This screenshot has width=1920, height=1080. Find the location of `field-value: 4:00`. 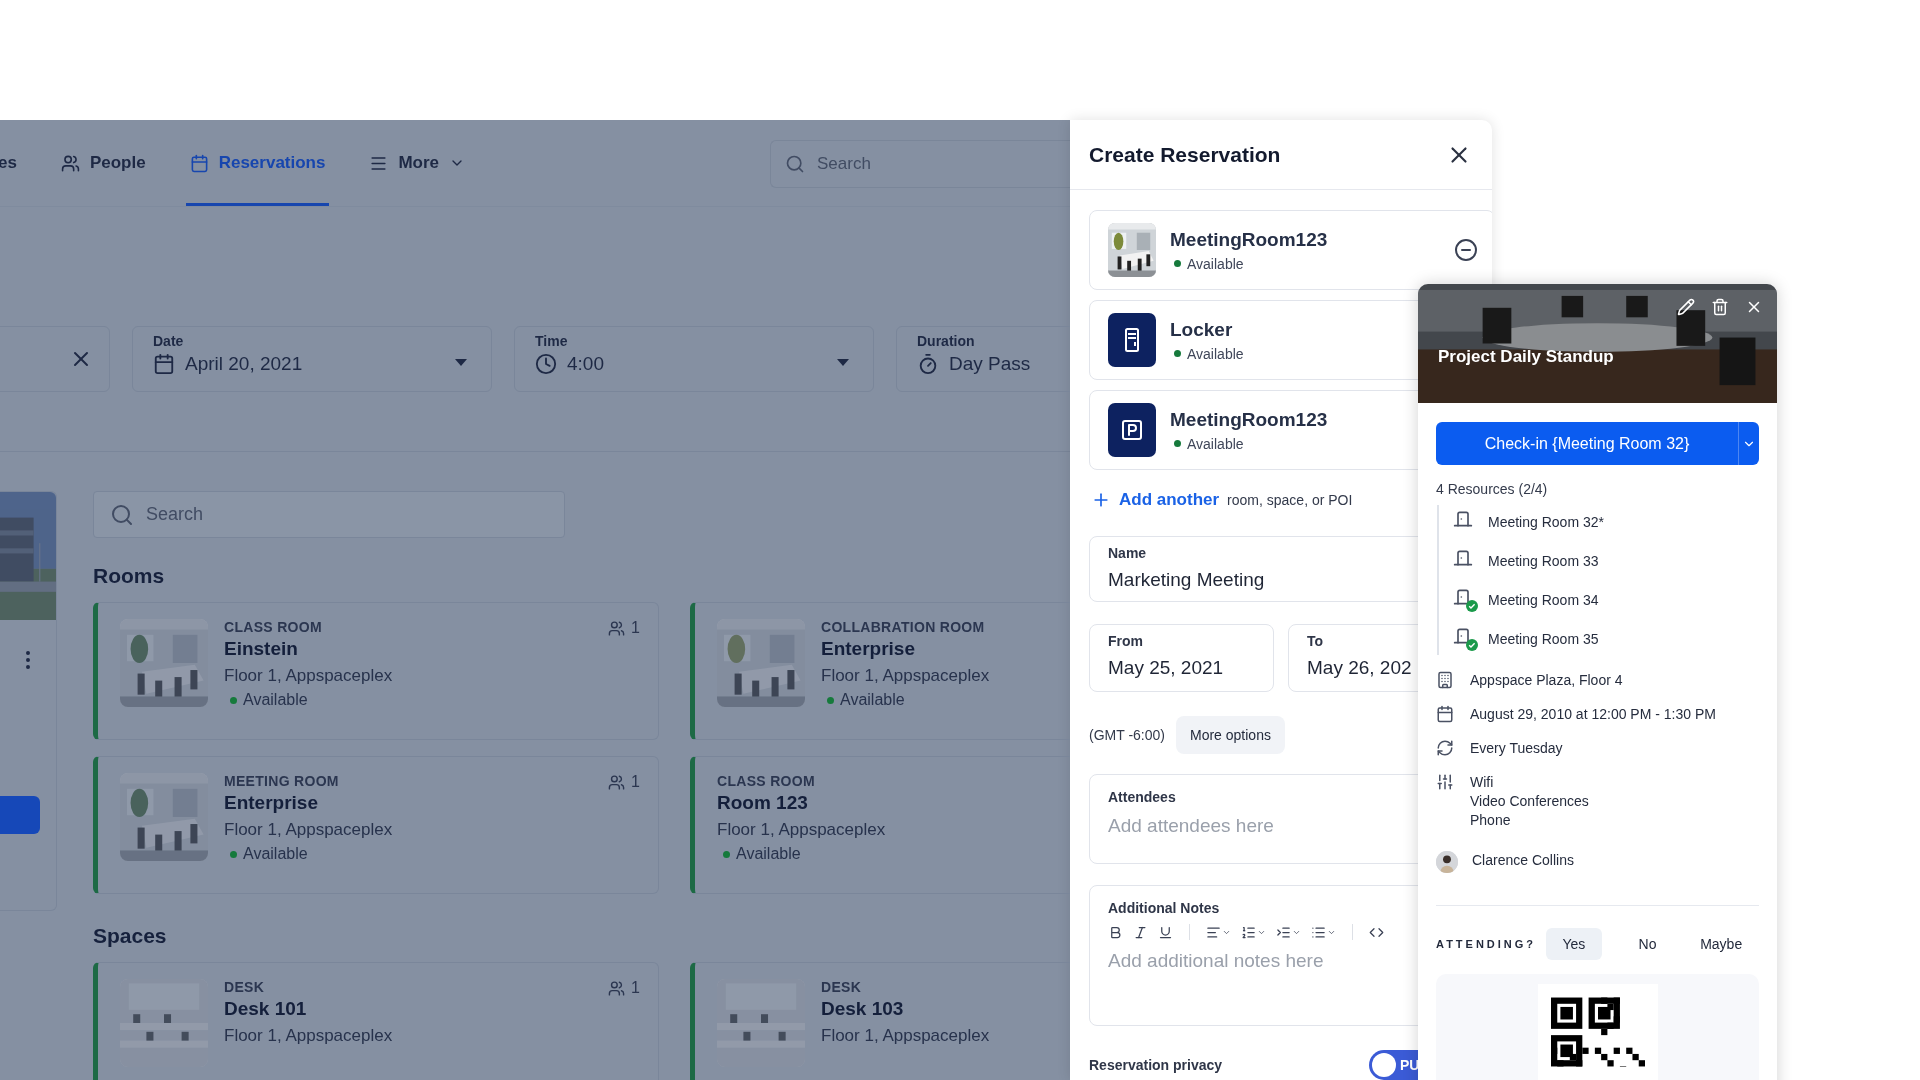

field-value: 4:00 is located at coordinates (585, 364).